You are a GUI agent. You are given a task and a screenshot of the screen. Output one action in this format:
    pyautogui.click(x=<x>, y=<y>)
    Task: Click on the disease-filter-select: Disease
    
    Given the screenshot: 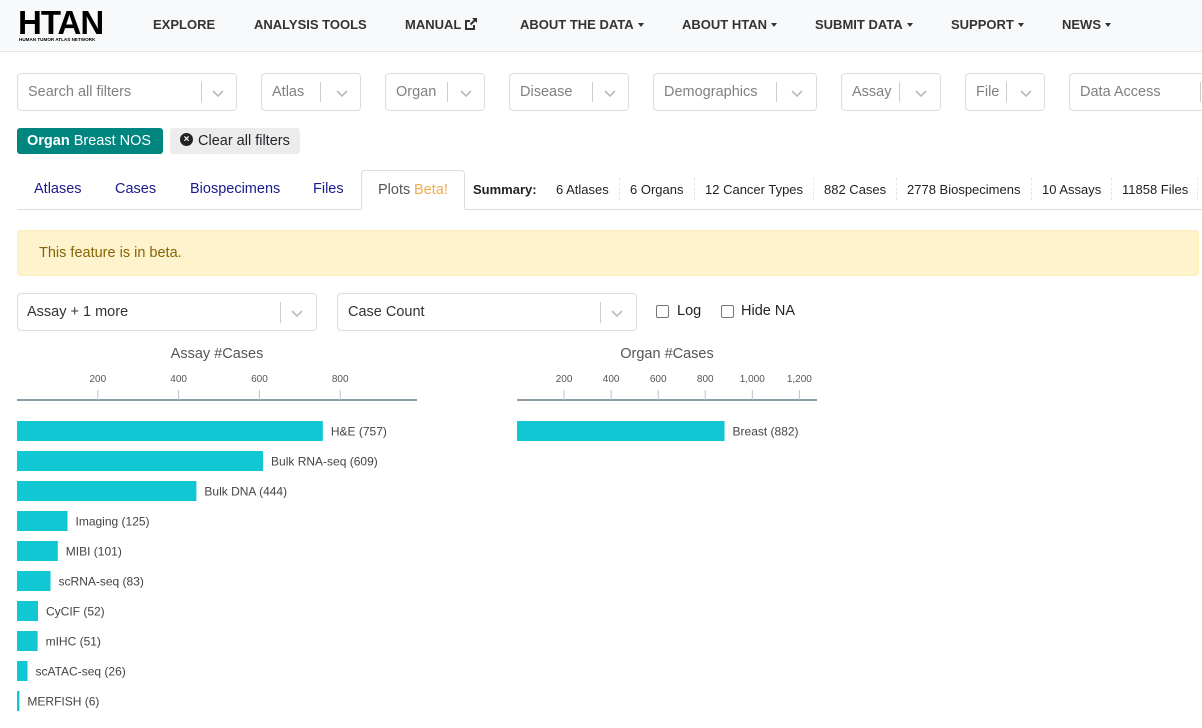 What is the action you would take?
    pyautogui.click(x=569, y=92)
    